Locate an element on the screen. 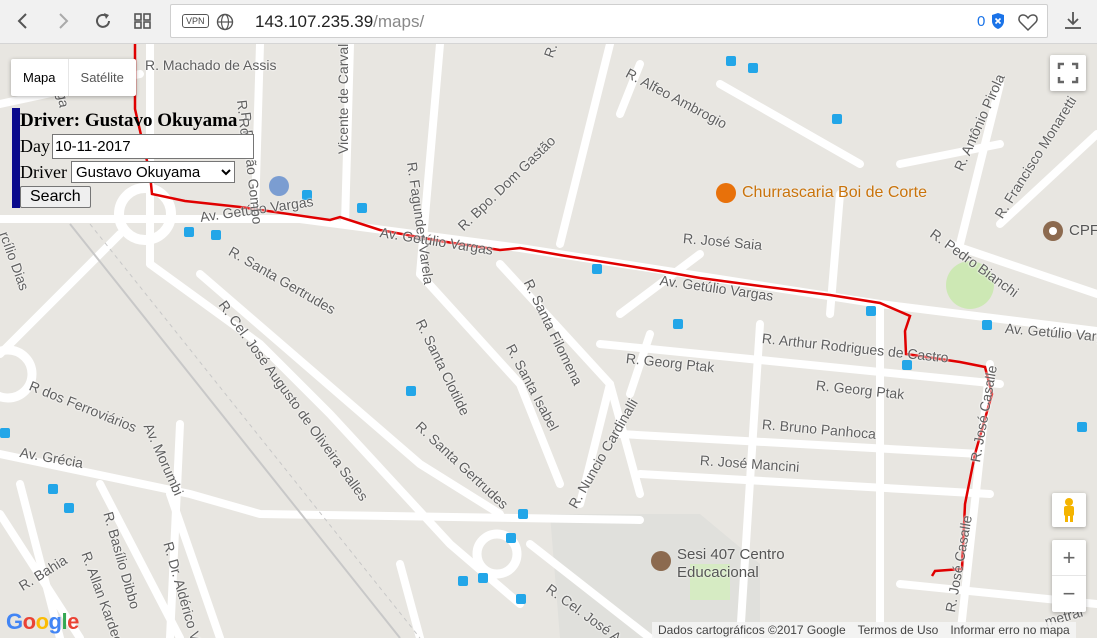 The height and width of the screenshot is (638, 1097). street-label: Vicente de Carvalho is located at coordinates (343, 99).